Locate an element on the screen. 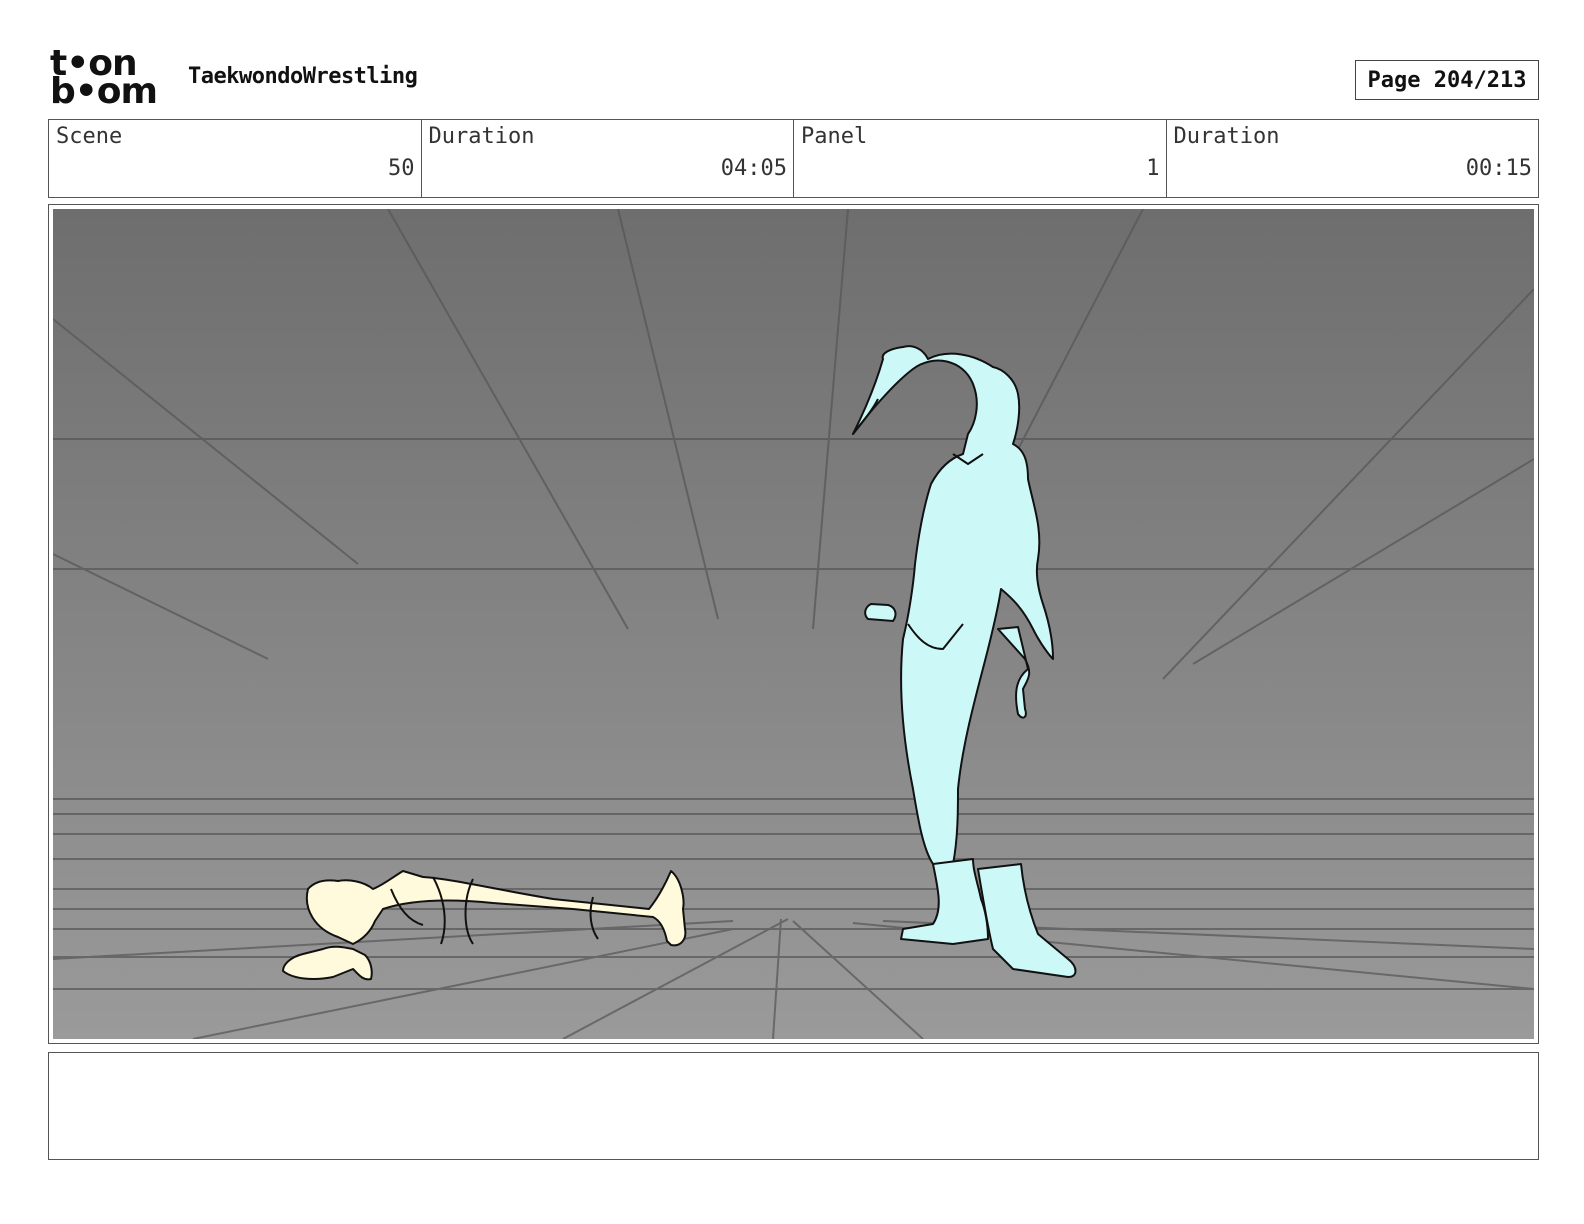 This screenshot has height=1224, width=1584. scene-cell: Scene 50 is located at coordinates (235, 158).